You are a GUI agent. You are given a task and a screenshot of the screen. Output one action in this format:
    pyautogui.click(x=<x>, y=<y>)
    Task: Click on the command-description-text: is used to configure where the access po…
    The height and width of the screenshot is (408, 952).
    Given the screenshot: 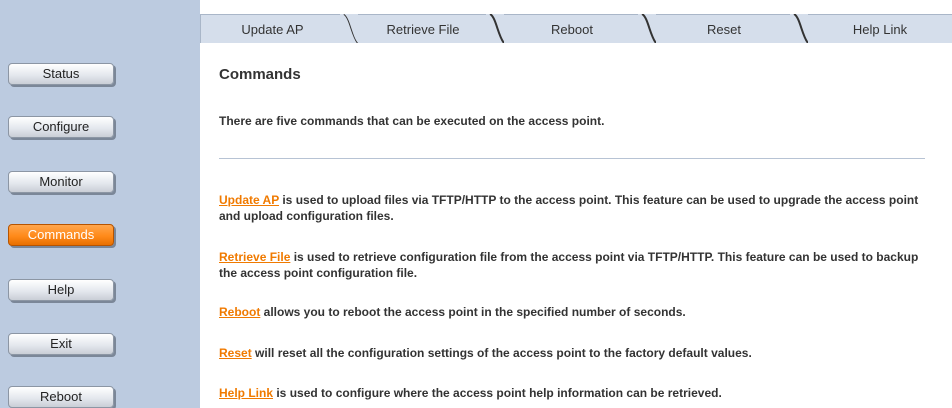 What is the action you would take?
    pyautogui.click(x=497, y=393)
    